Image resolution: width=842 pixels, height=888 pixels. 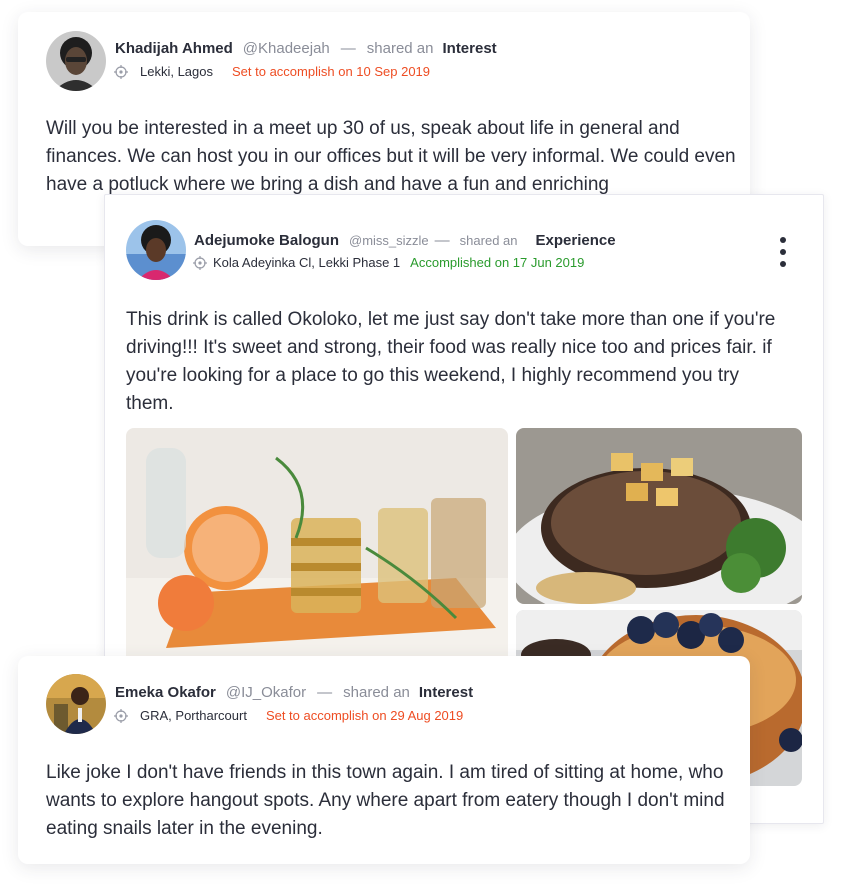 I want to click on author-handle: @IJ_Okafor, so click(x=266, y=692).